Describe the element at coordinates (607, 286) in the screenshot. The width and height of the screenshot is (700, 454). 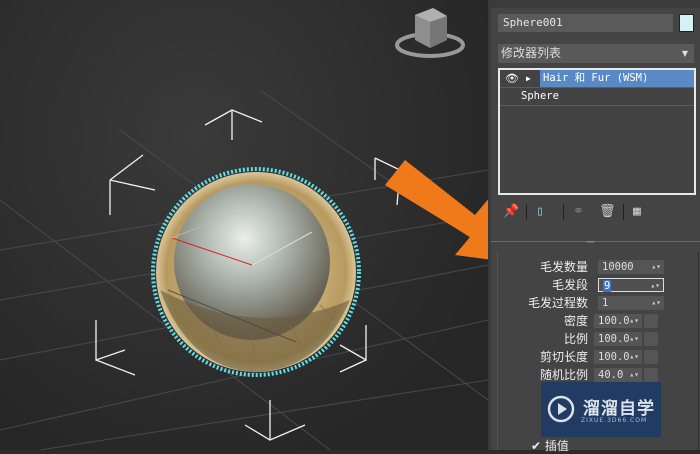
I see `param-value: 9` at that location.